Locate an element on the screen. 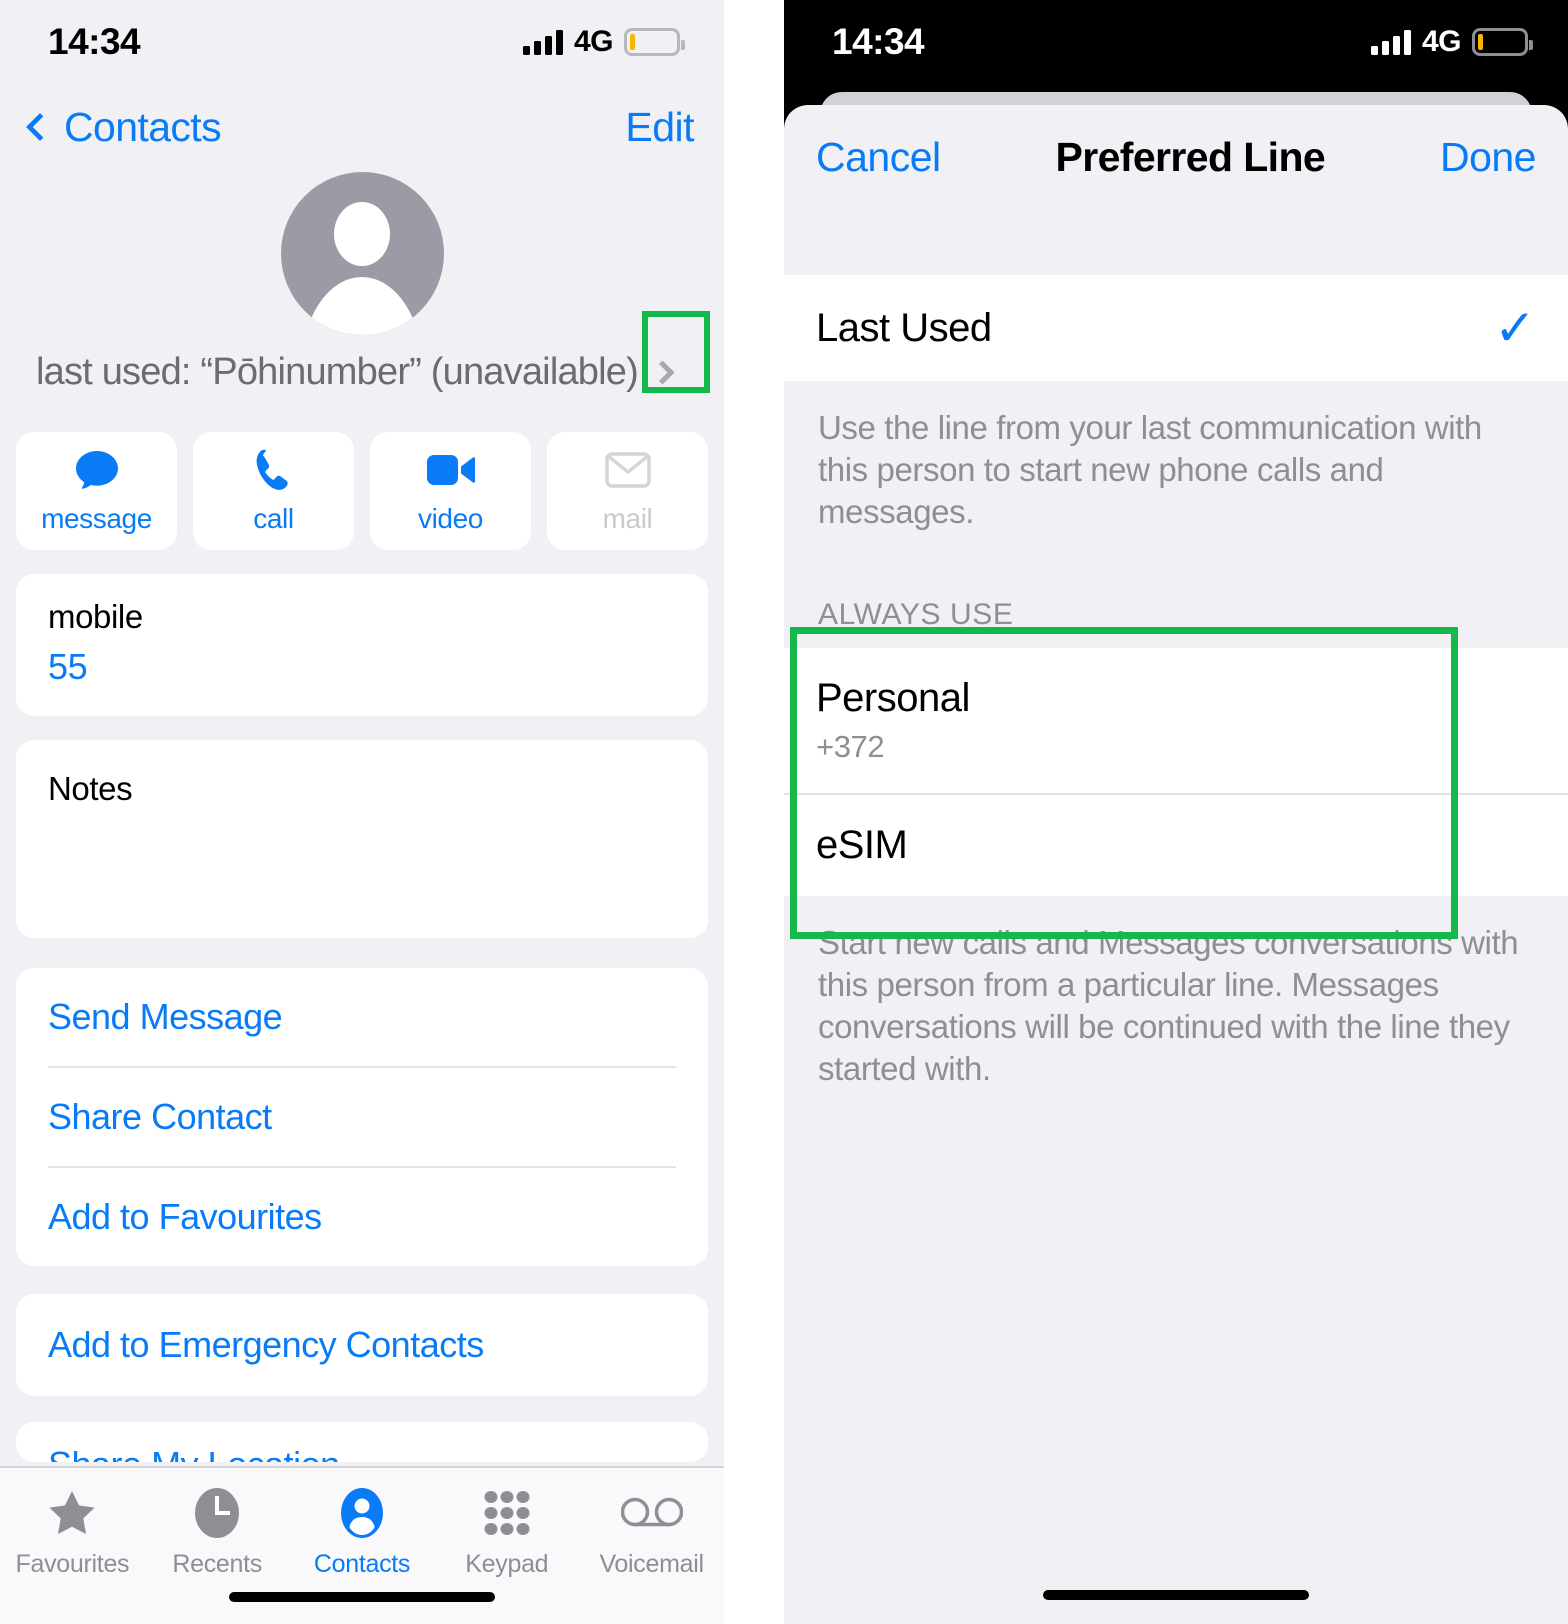 This screenshot has height=1624, width=1568. emergency-group: Add to Emergency Contacts is located at coordinates (362, 1345).